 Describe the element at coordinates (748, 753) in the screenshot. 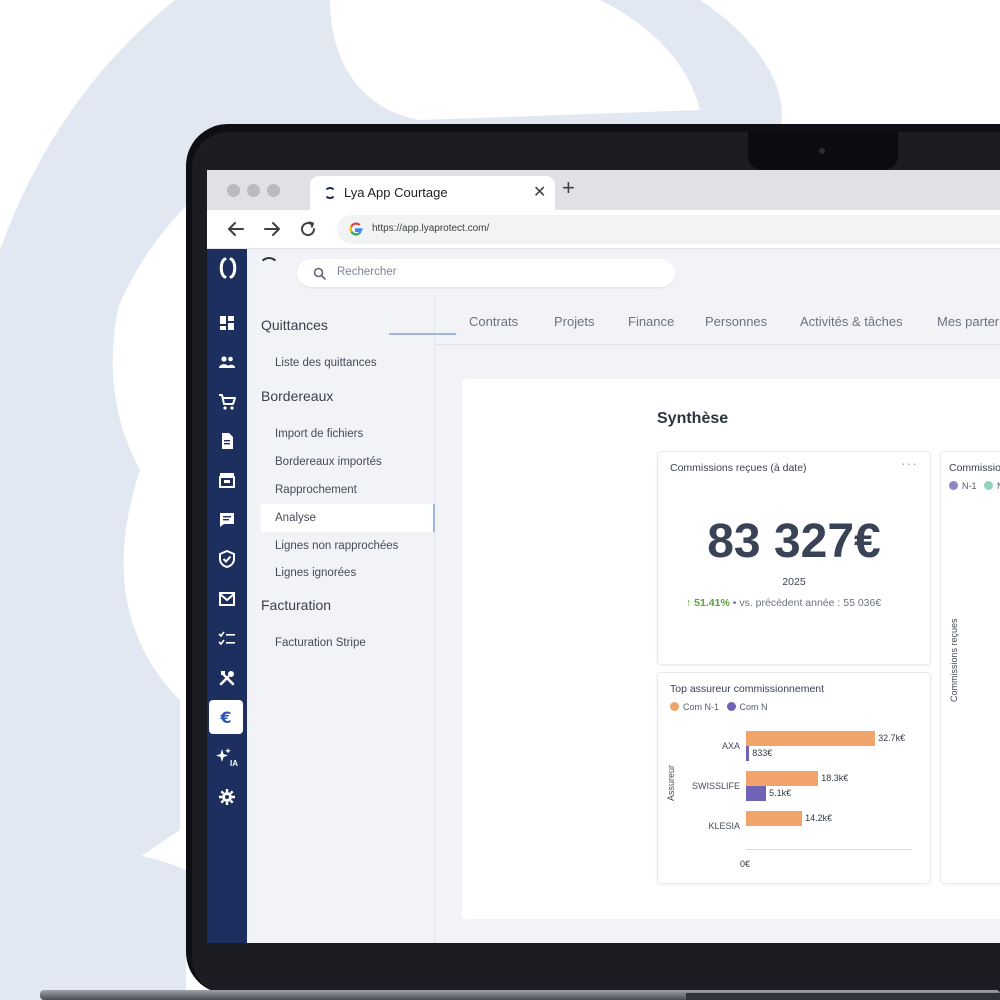

I see `bar-axa-com-n` at that location.